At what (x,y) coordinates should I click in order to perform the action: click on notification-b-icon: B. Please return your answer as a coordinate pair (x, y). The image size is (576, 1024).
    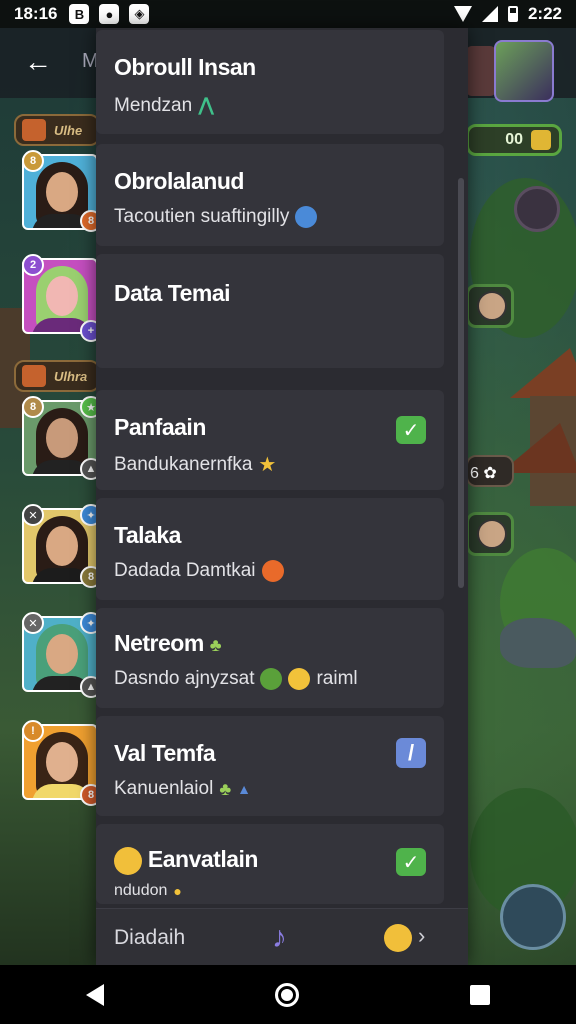
    Looking at the image, I should click on (79, 14).